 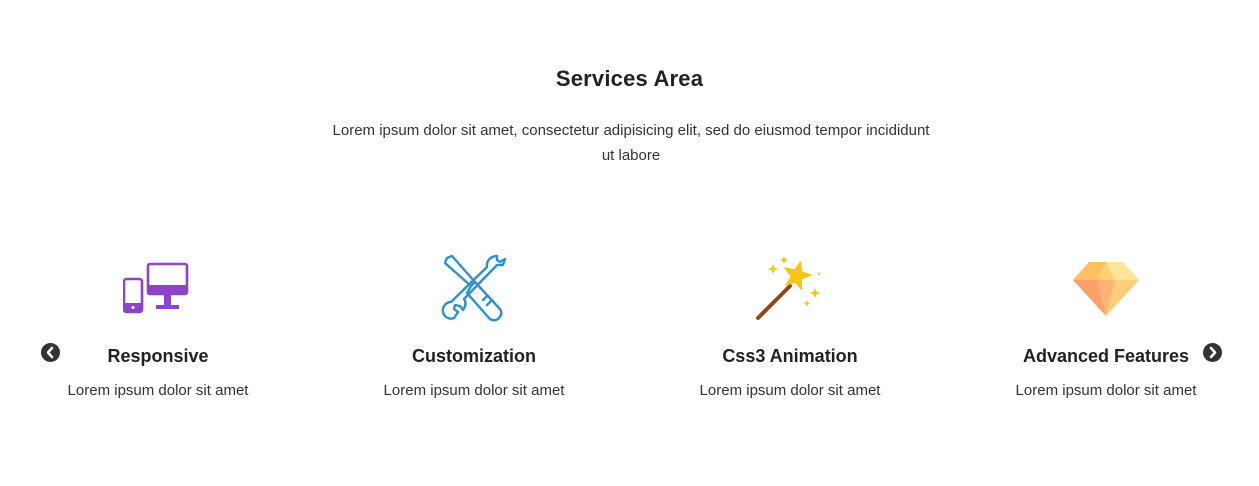 I want to click on tools-icon, so click(x=474, y=288).